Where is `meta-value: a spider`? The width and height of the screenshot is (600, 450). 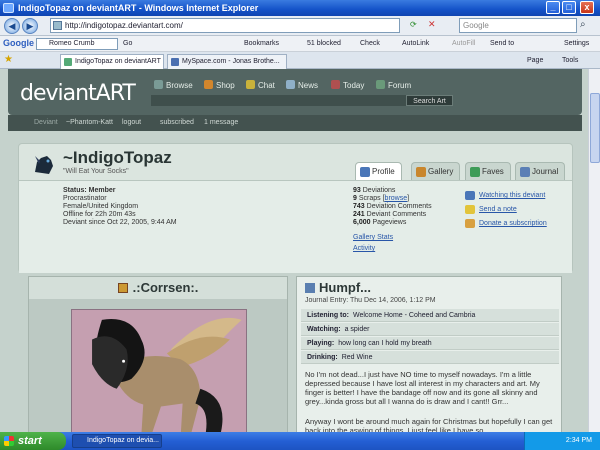
meta-value: a spider is located at coordinates (357, 329).